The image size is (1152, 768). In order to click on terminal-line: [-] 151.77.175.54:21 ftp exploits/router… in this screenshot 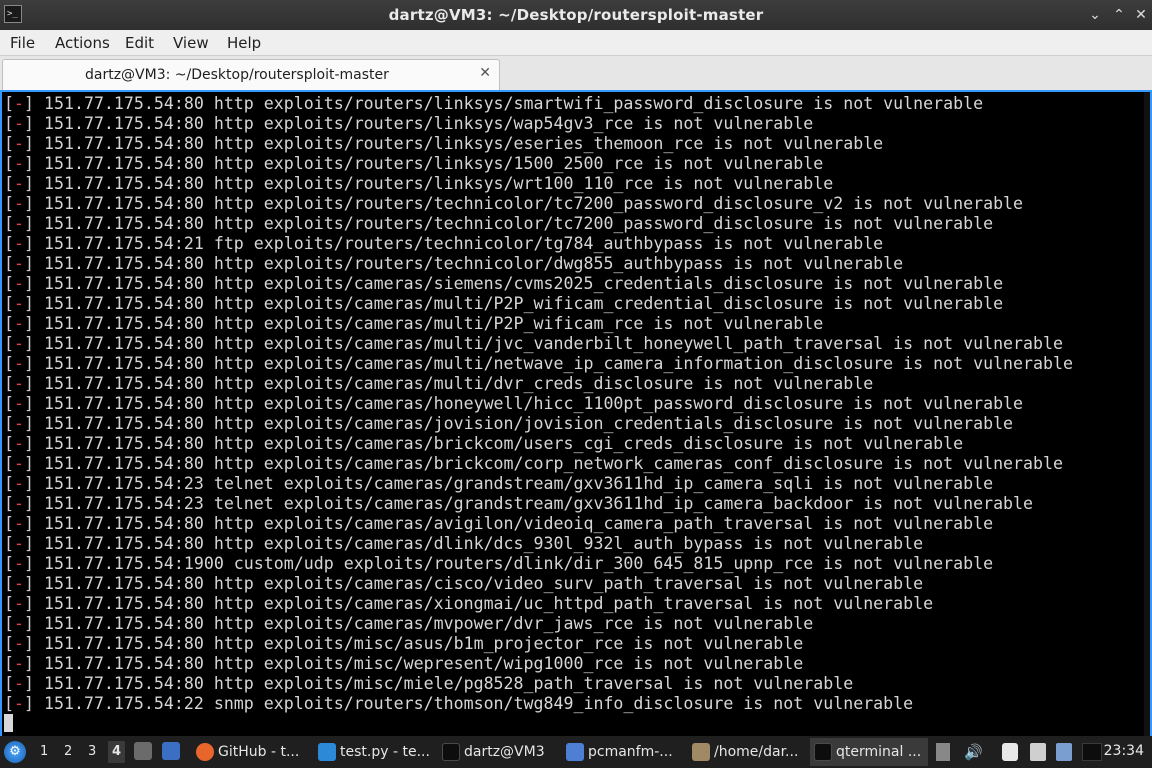, I will do `click(574, 244)`.